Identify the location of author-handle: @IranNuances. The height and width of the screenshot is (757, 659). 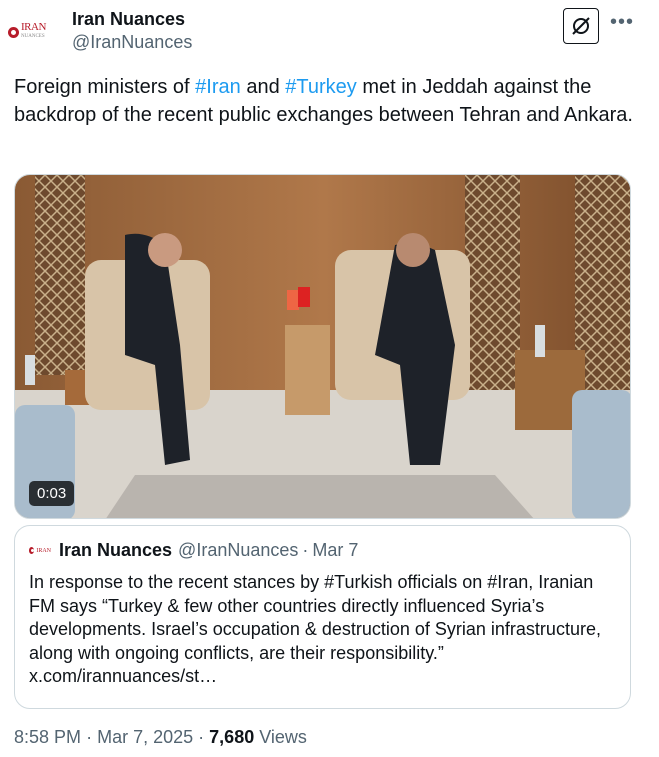
(132, 42).